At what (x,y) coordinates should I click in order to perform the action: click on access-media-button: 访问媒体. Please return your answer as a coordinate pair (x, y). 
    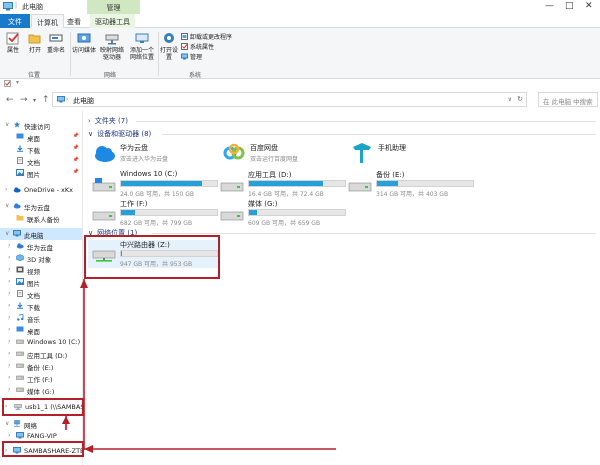
    Looking at the image, I should click on (84, 42).